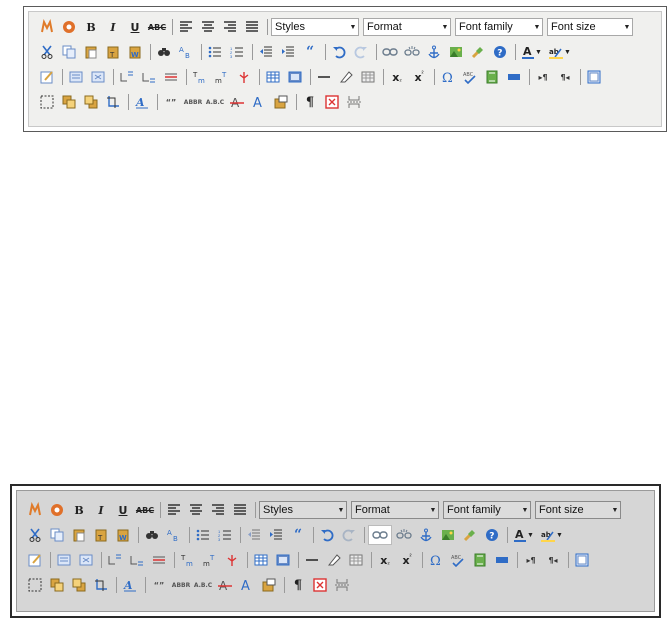 The width and height of the screenshot is (671, 621). Describe the element at coordinates (171, 77) in the screenshot. I see `strike-line-icon` at that location.